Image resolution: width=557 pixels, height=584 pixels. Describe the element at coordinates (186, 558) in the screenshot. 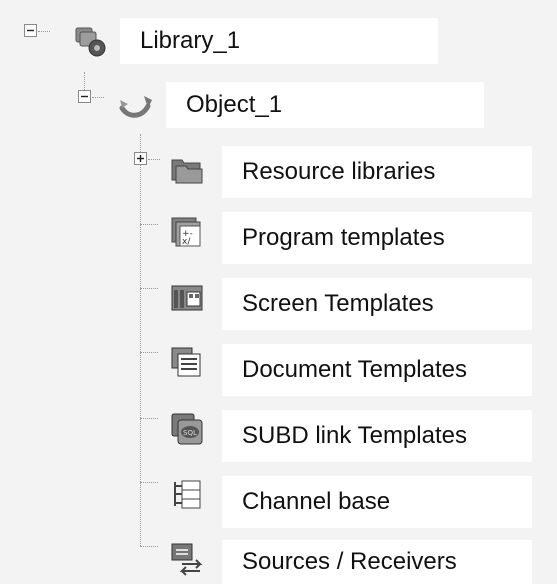

I see `sources-receivers-icon` at that location.